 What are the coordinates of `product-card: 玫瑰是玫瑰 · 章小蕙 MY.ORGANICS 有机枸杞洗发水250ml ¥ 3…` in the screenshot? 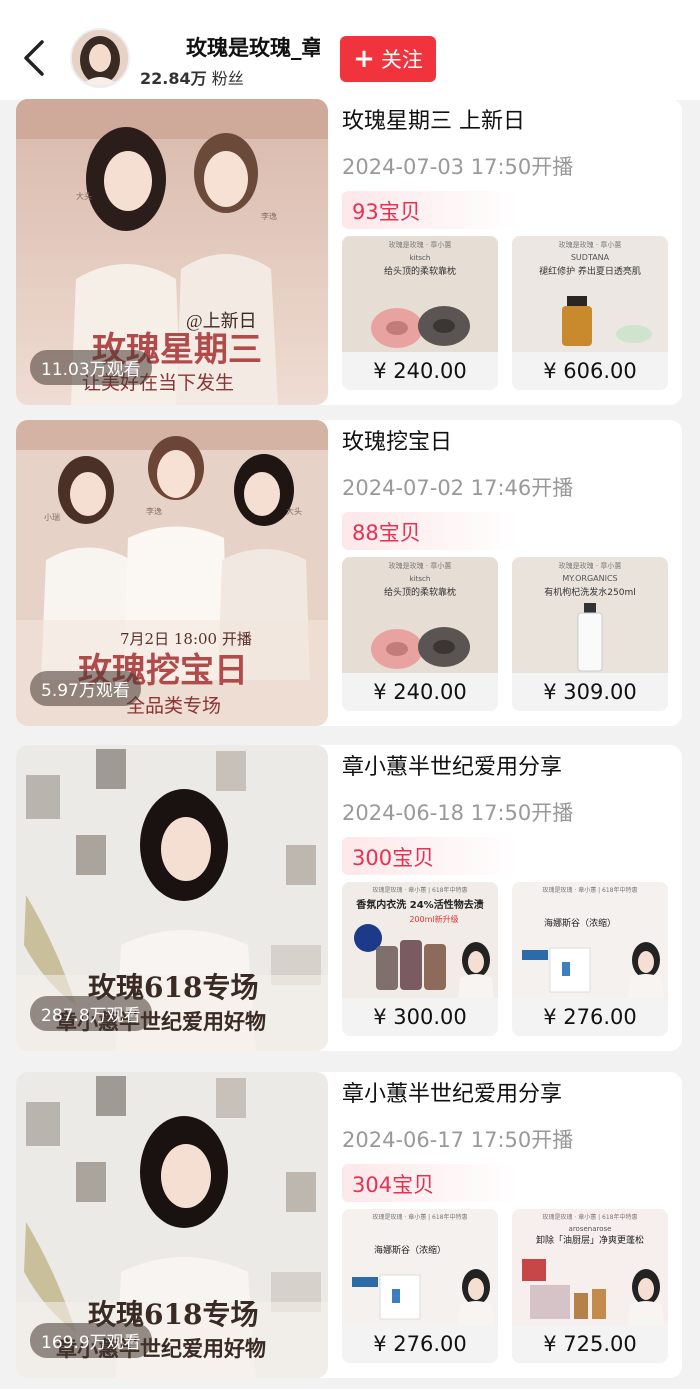 It's located at (590, 634).